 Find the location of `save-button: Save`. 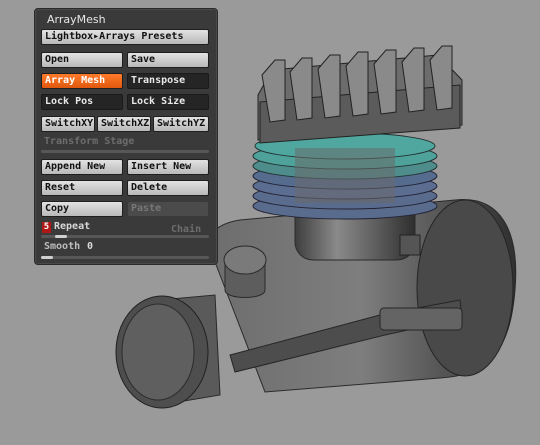

save-button: Save is located at coordinates (168, 60).